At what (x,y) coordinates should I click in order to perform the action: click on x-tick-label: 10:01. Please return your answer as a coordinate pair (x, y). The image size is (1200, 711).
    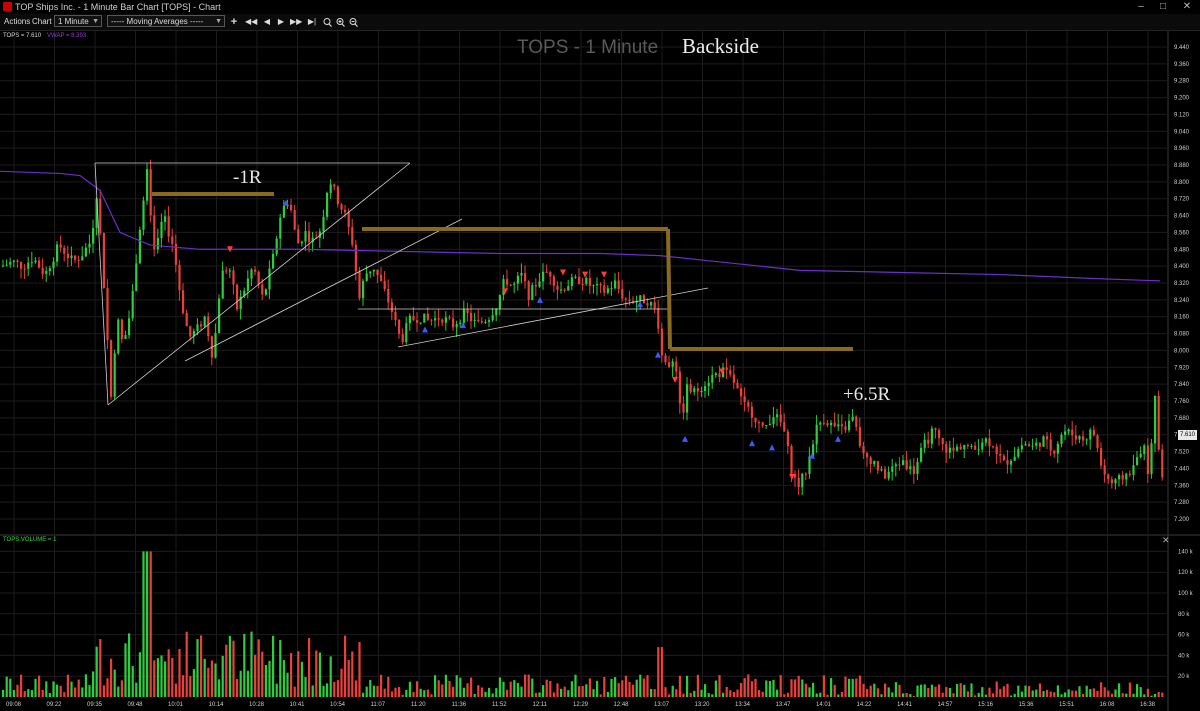
    Looking at the image, I should click on (176, 705).